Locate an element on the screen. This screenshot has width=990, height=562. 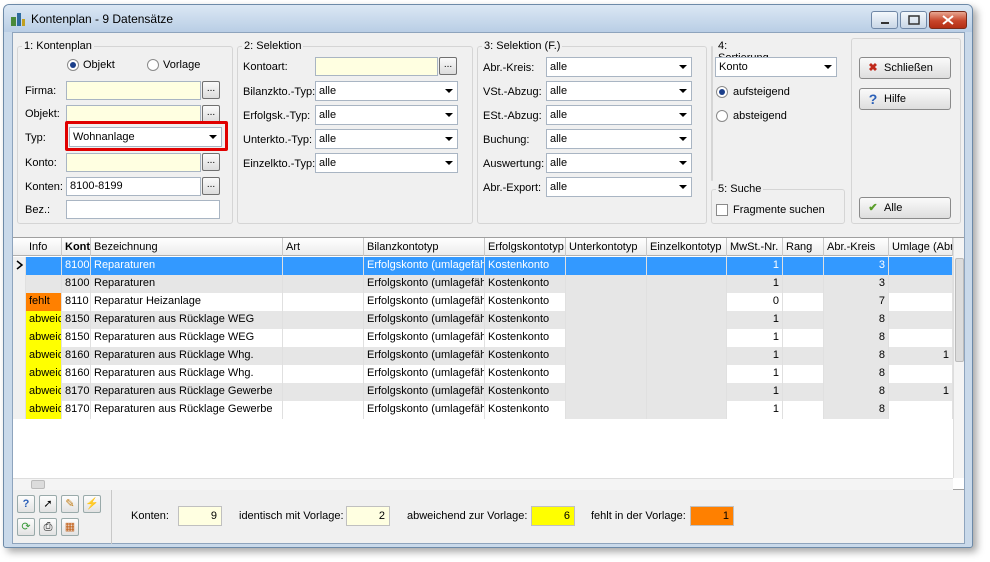
help-button: ? Hilfe is located at coordinates (905, 99).